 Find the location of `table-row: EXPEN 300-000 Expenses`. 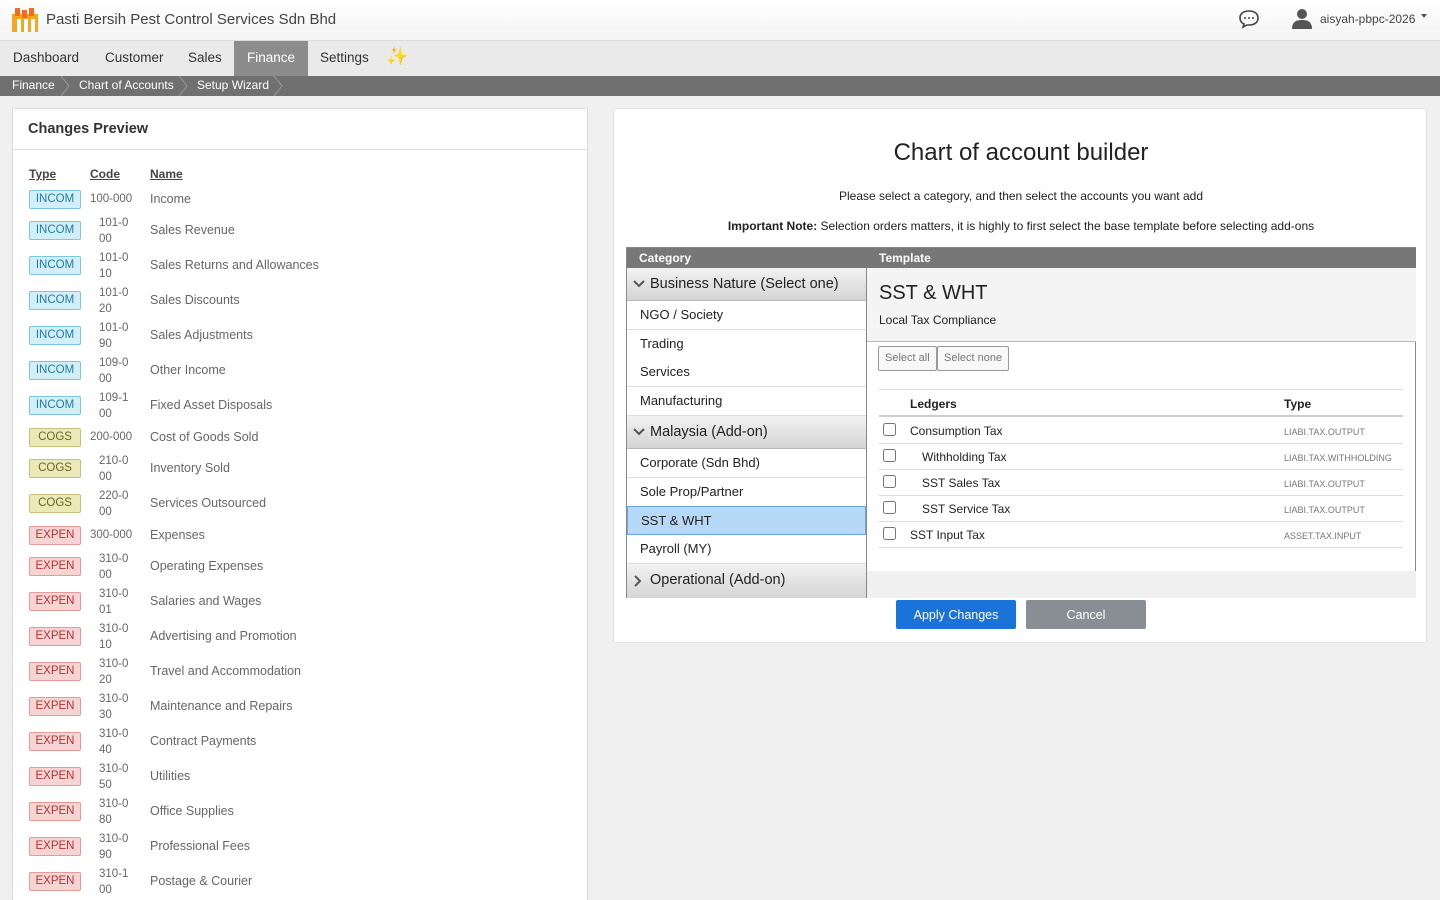

table-row: EXPEN 300-000 Expenses is located at coordinates (300, 535).